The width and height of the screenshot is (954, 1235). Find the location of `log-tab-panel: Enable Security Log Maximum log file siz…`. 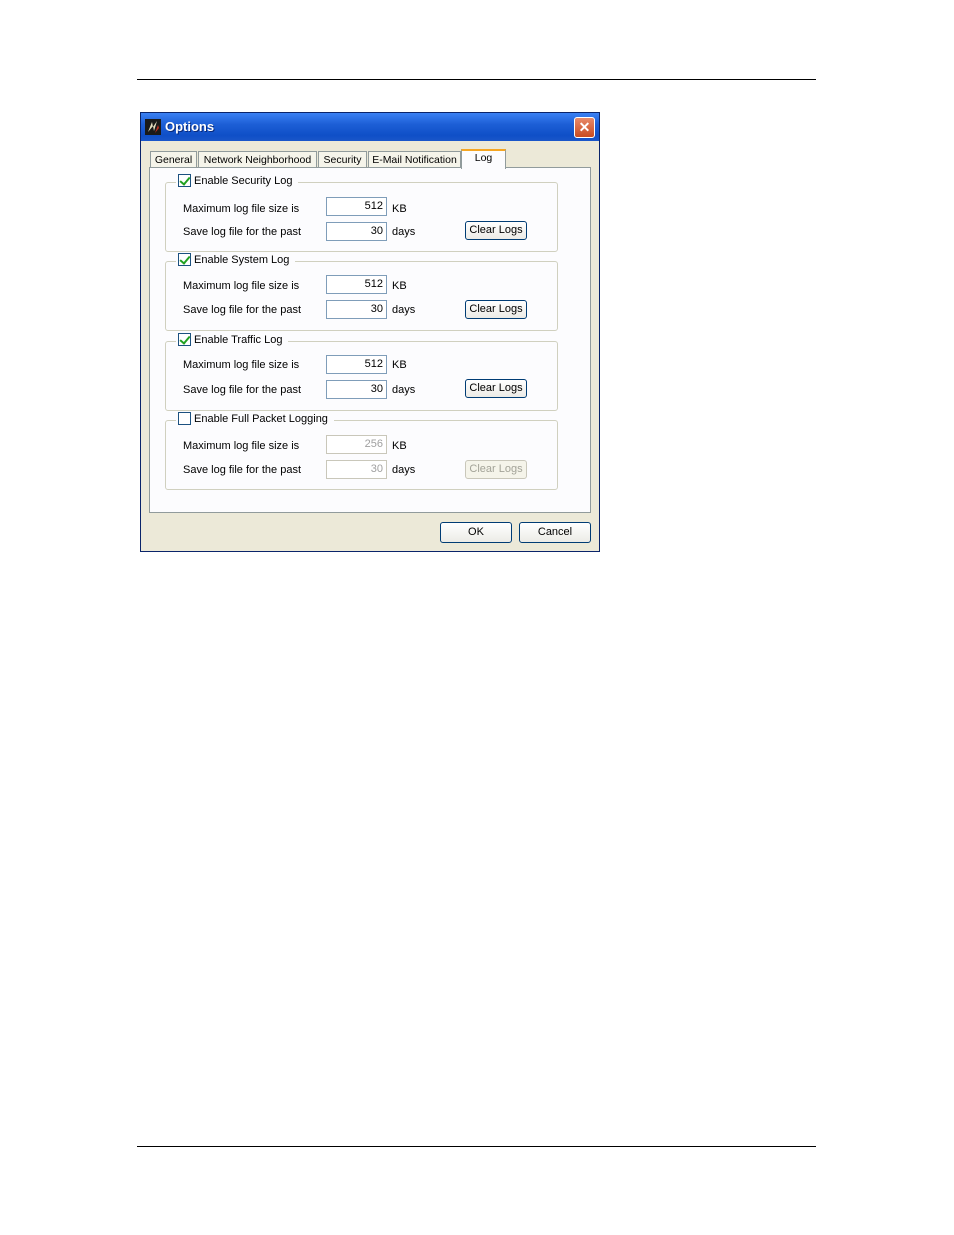

log-tab-panel: Enable Security Log Maximum log file siz… is located at coordinates (370, 340).